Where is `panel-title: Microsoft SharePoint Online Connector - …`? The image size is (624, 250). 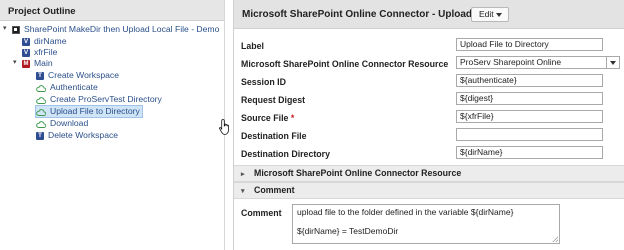 panel-title: Microsoft SharePoint Online Connector - … is located at coordinates (357, 14).